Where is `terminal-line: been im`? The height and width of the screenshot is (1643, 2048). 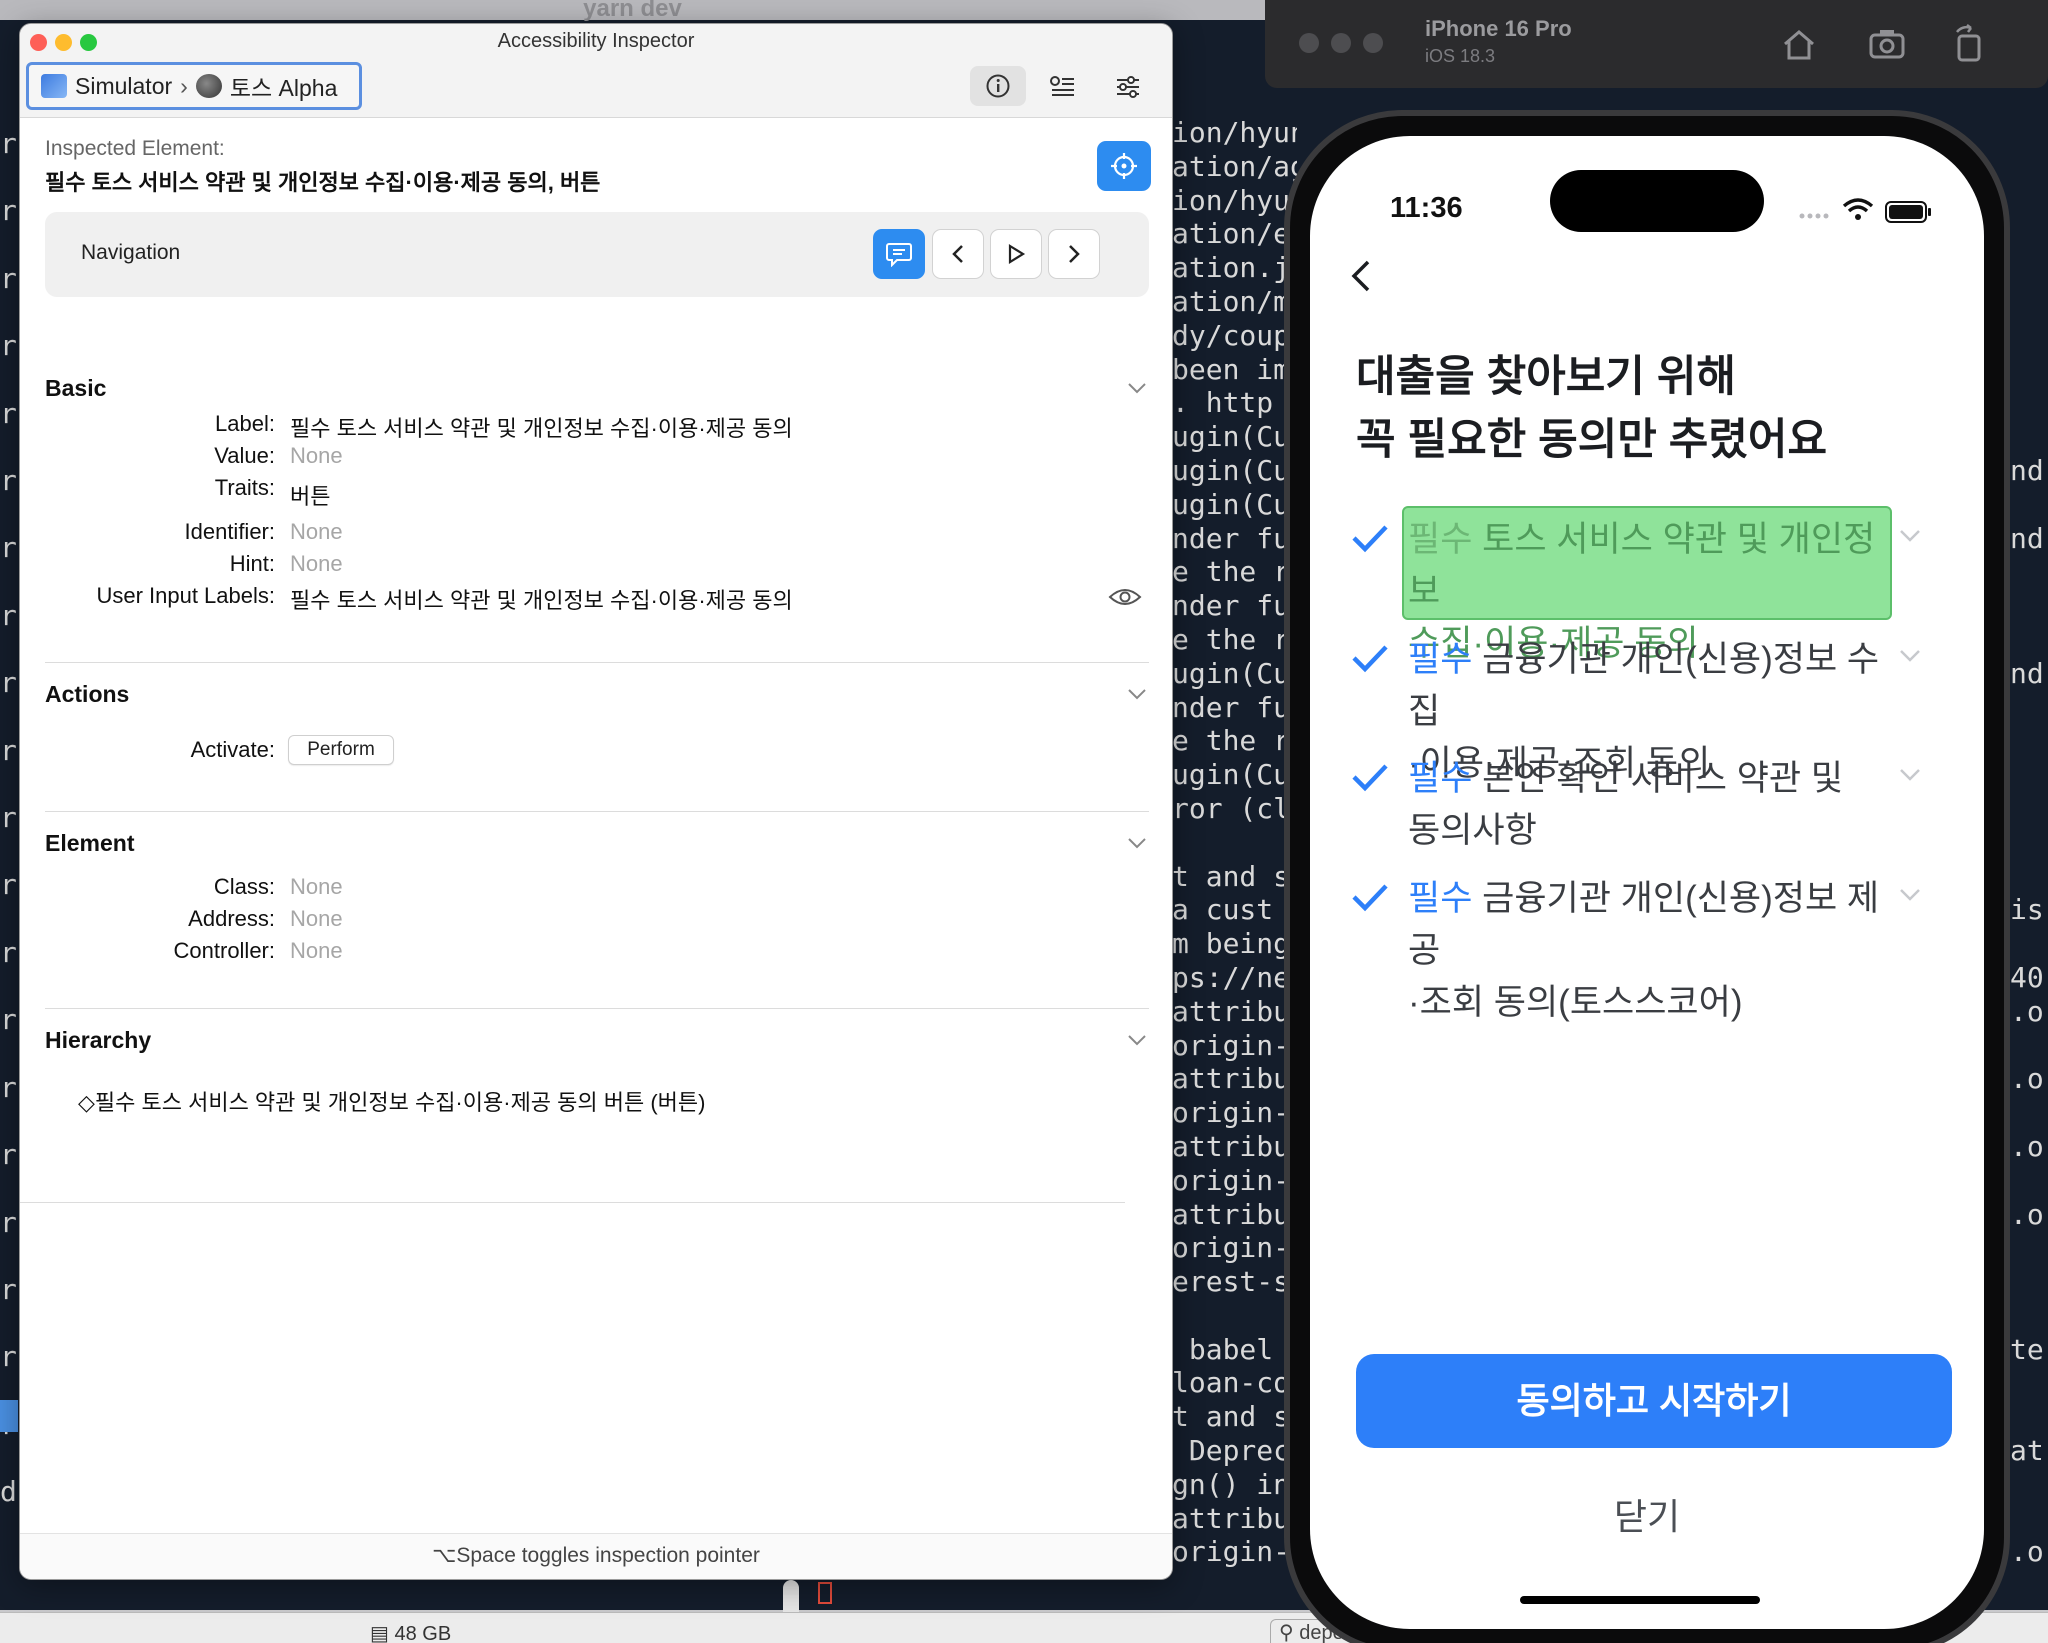 terminal-line: been im is located at coordinates (1231, 369).